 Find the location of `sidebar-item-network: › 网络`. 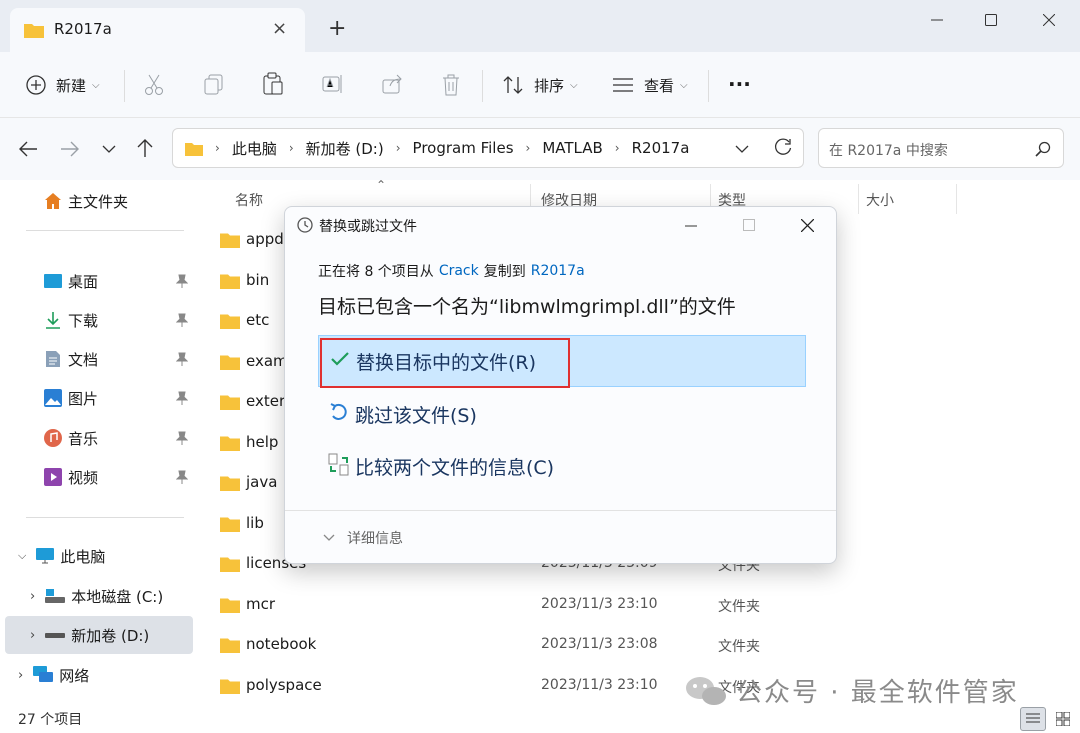

sidebar-item-network: › 网络 is located at coordinates (100, 675).